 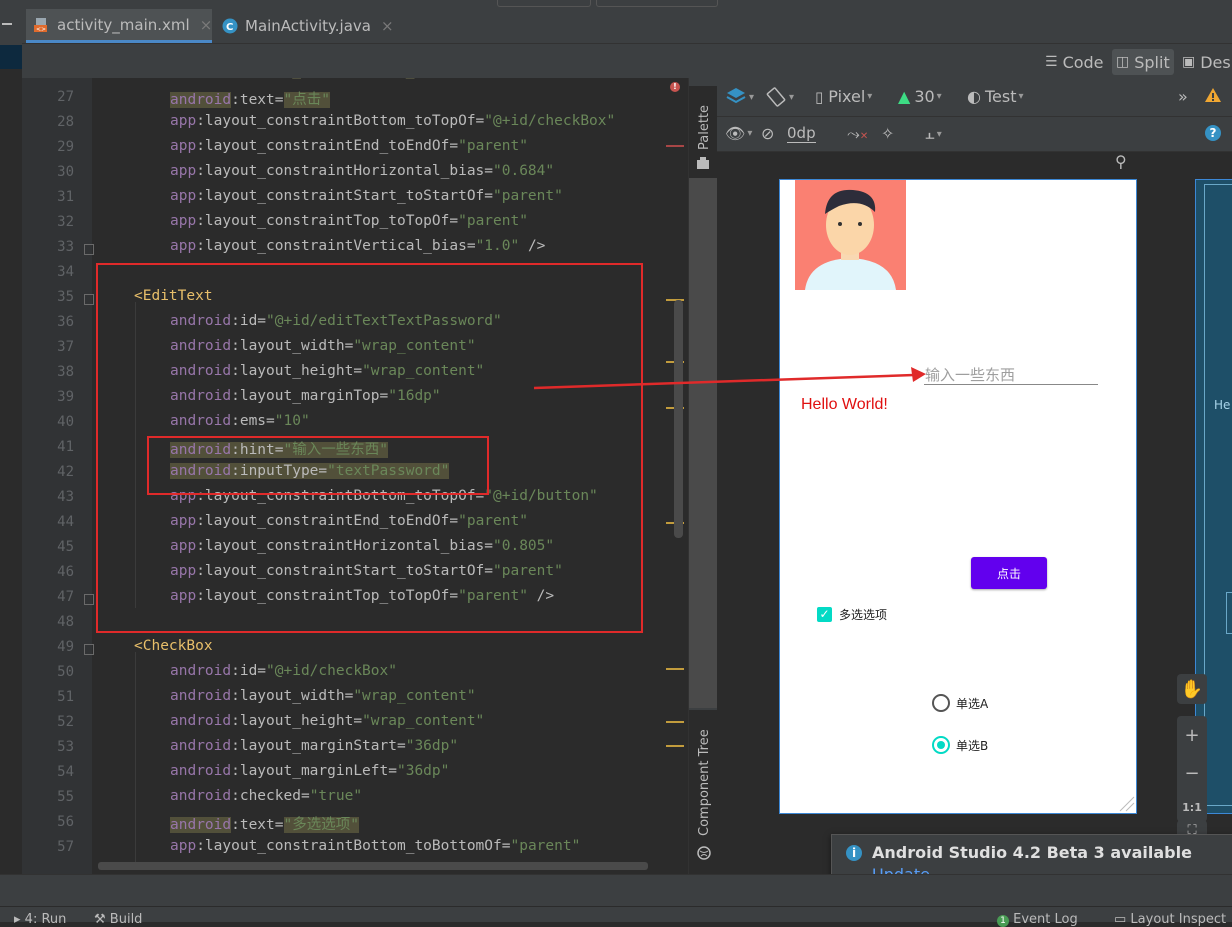 What do you see at coordinates (1213, 95) in the screenshot?
I see `warning-icon` at bounding box center [1213, 95].